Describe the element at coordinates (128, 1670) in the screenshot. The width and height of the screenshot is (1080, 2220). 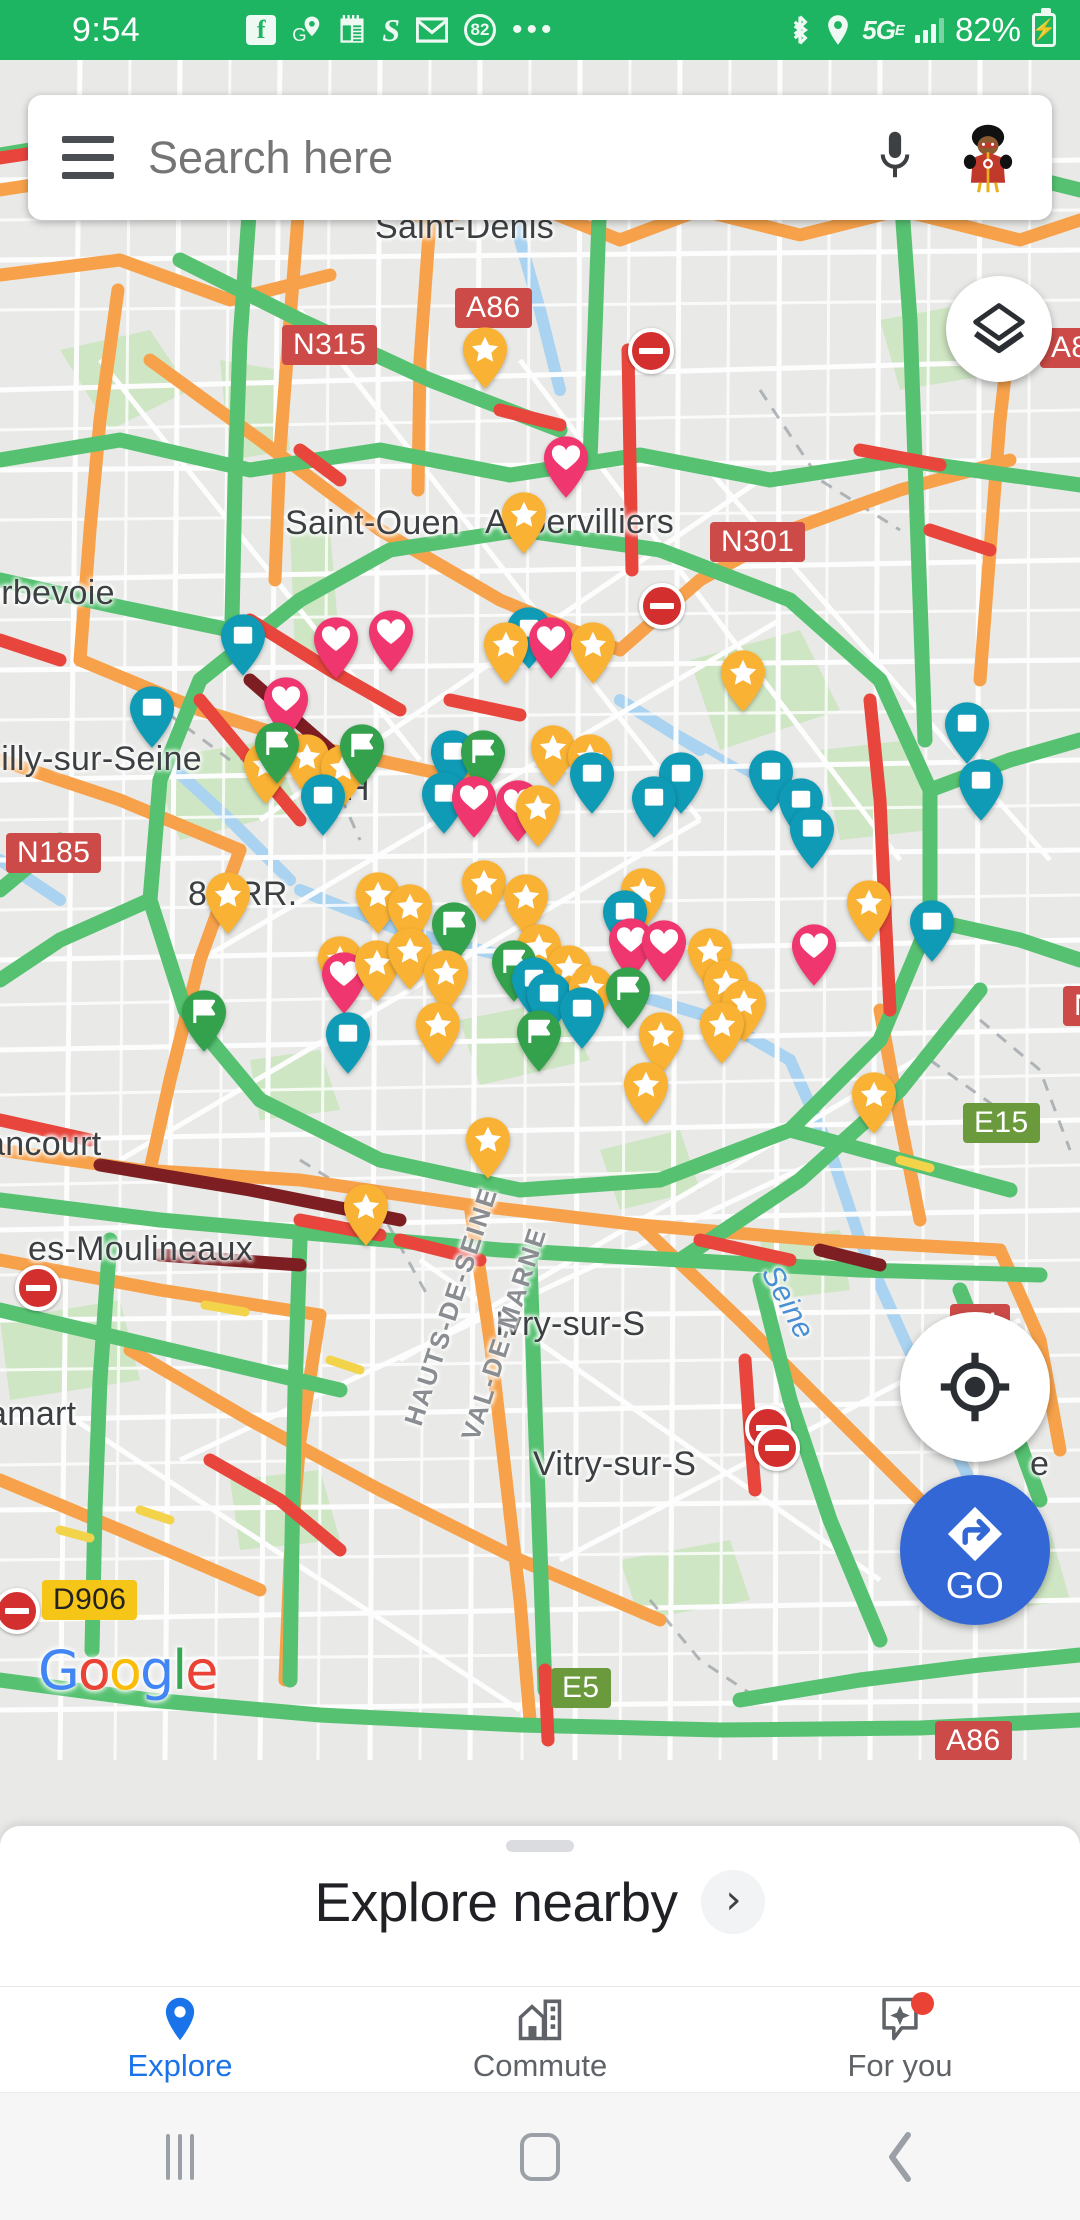
I see `google-attribution-logo: Google` at that location.